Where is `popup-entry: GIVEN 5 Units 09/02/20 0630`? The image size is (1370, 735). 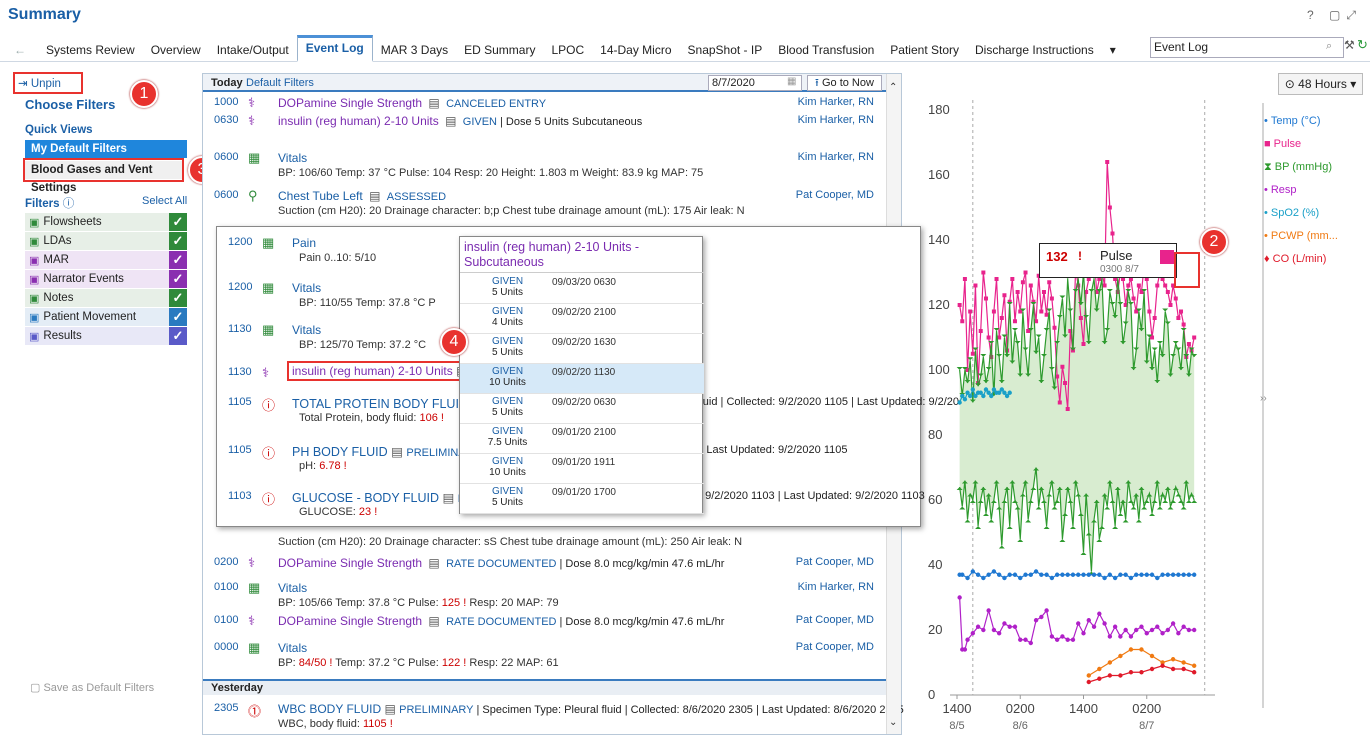
popup-entry: GIVEN 5 Units 09/02/20 0630 is located at coordinates (582, 409).